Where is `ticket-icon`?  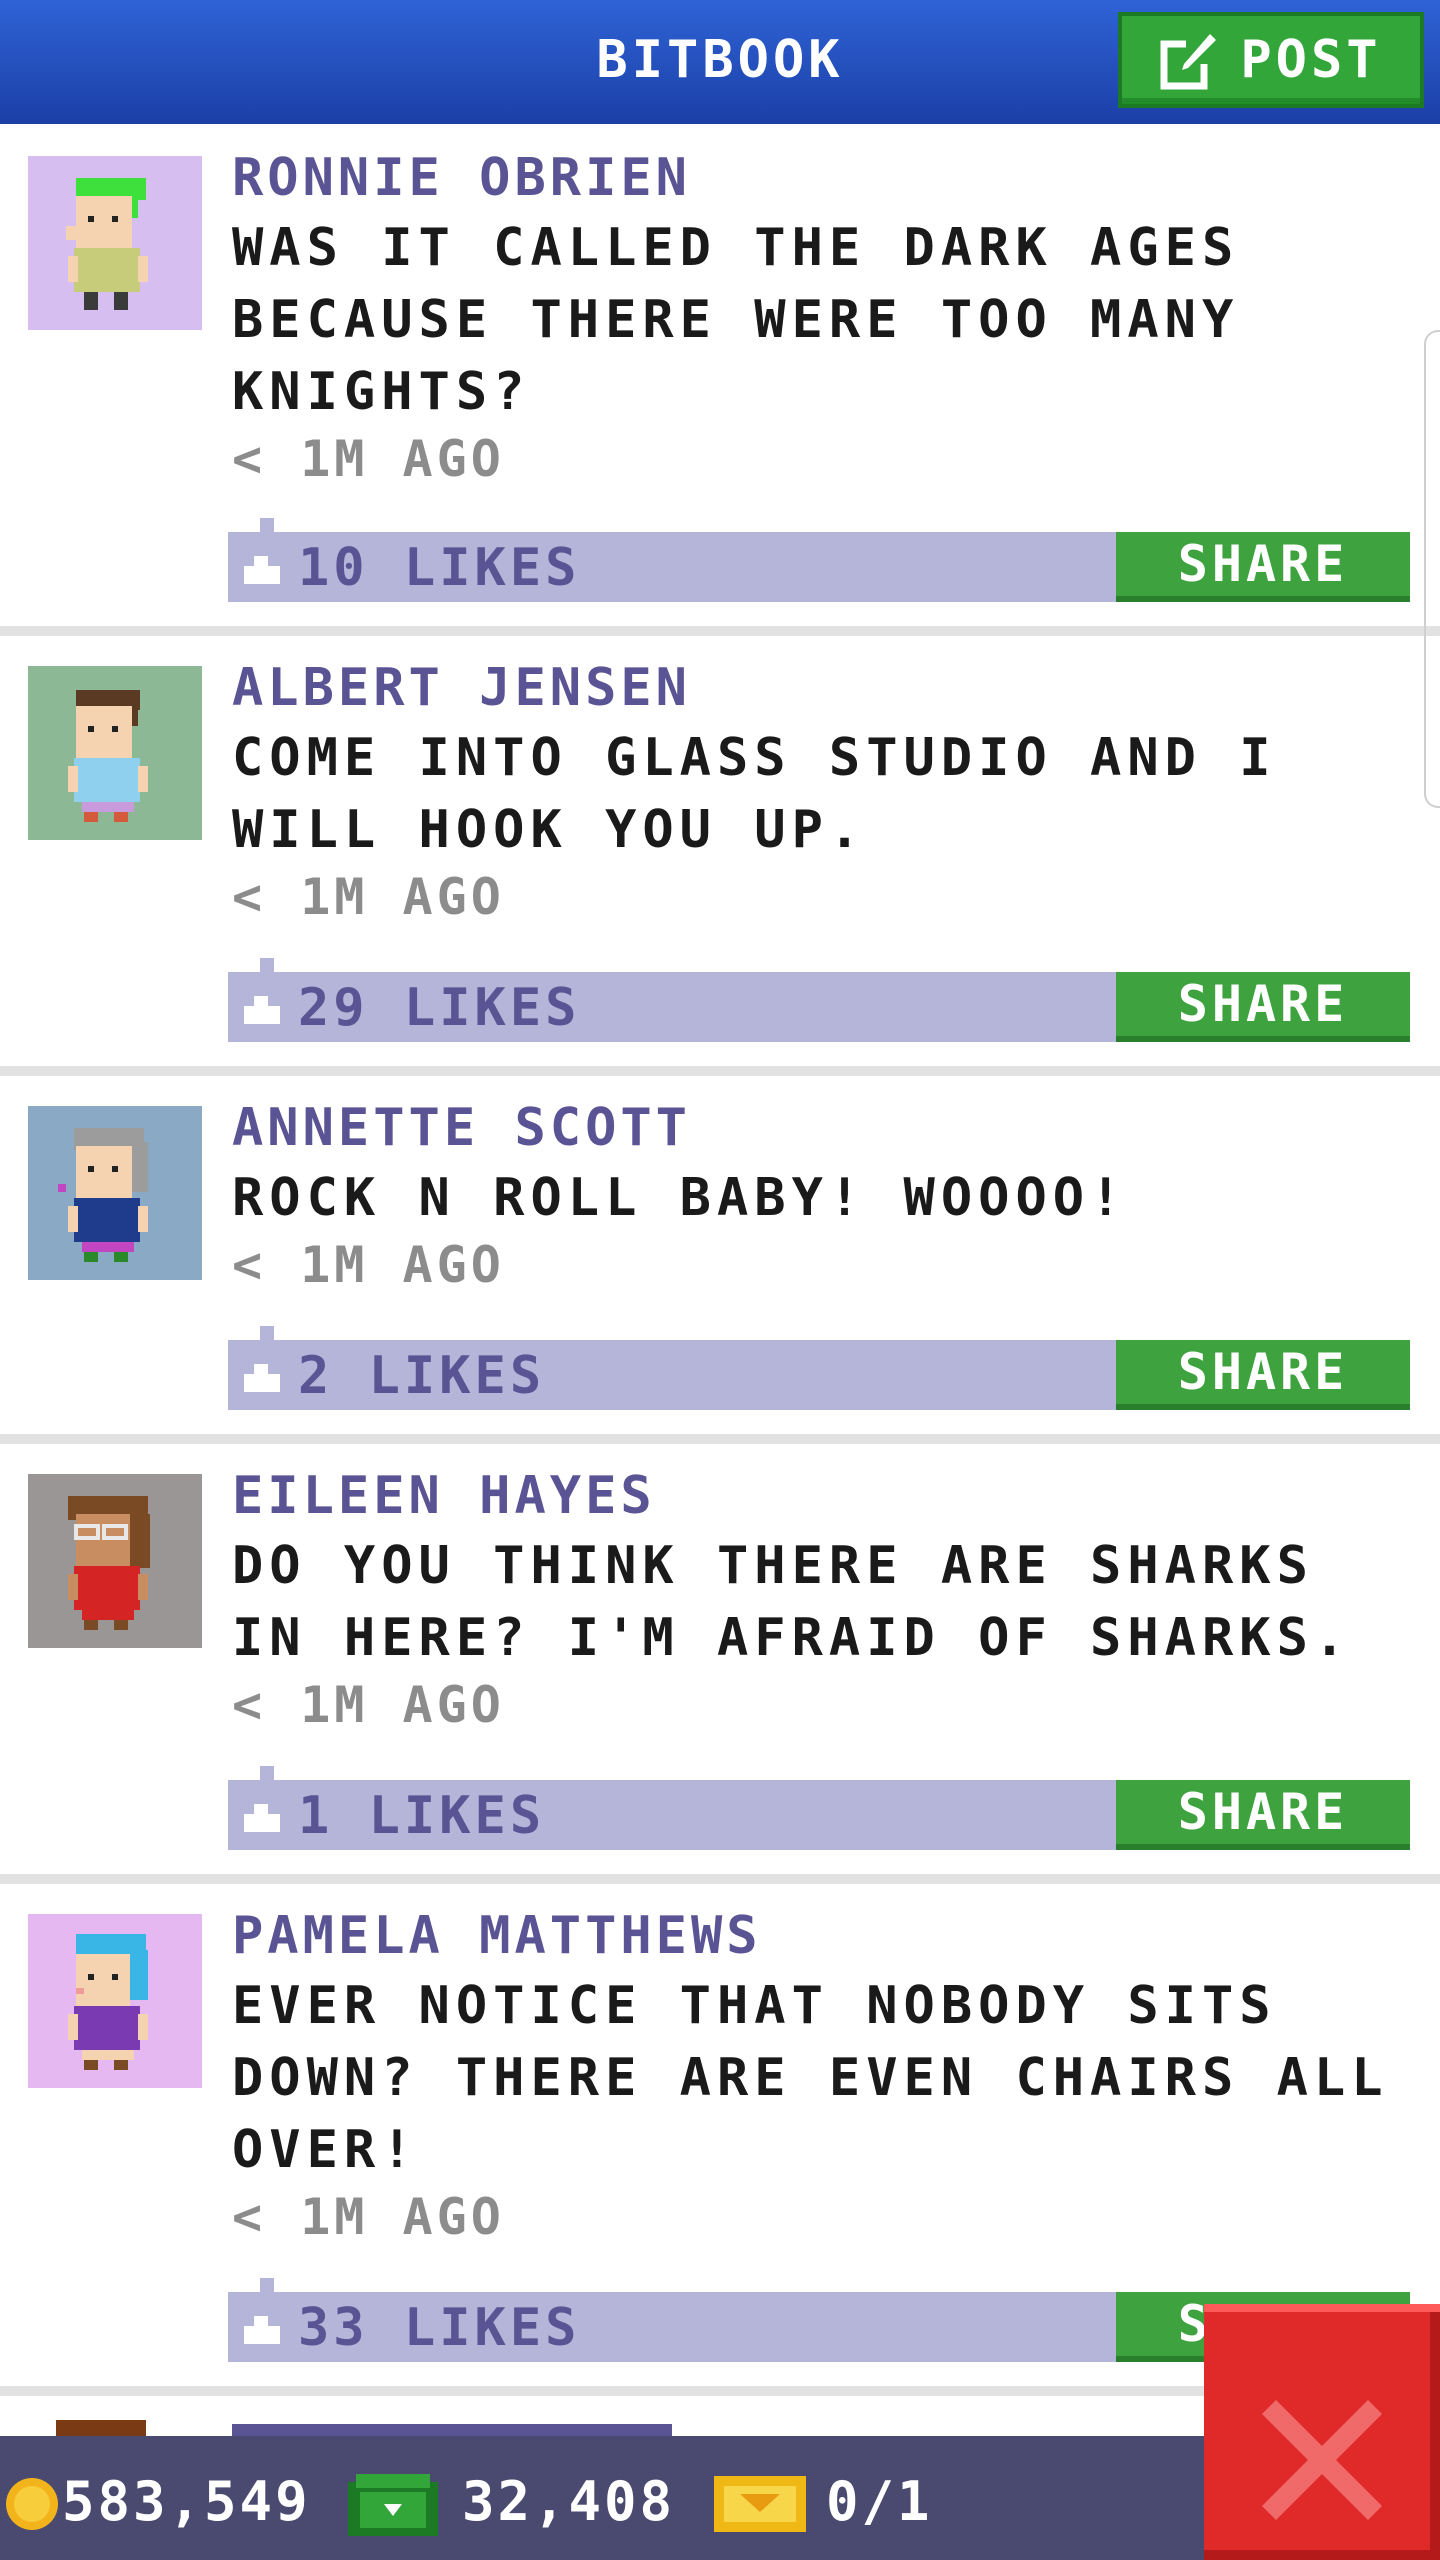 ticket-icon is located at coordinates (760, 2504).